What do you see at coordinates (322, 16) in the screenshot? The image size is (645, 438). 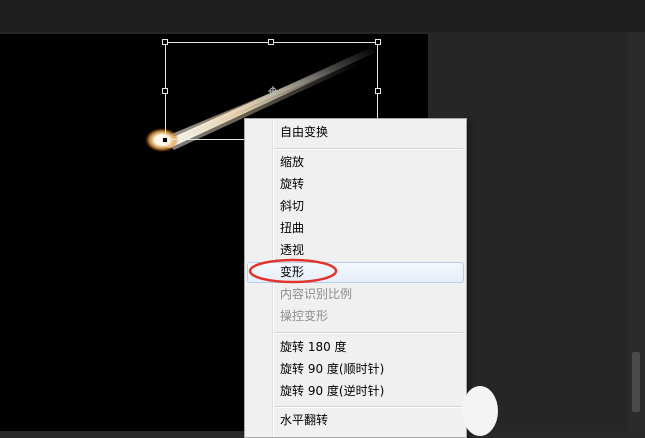 I see `top-bar` at bounding box center [322, 16].